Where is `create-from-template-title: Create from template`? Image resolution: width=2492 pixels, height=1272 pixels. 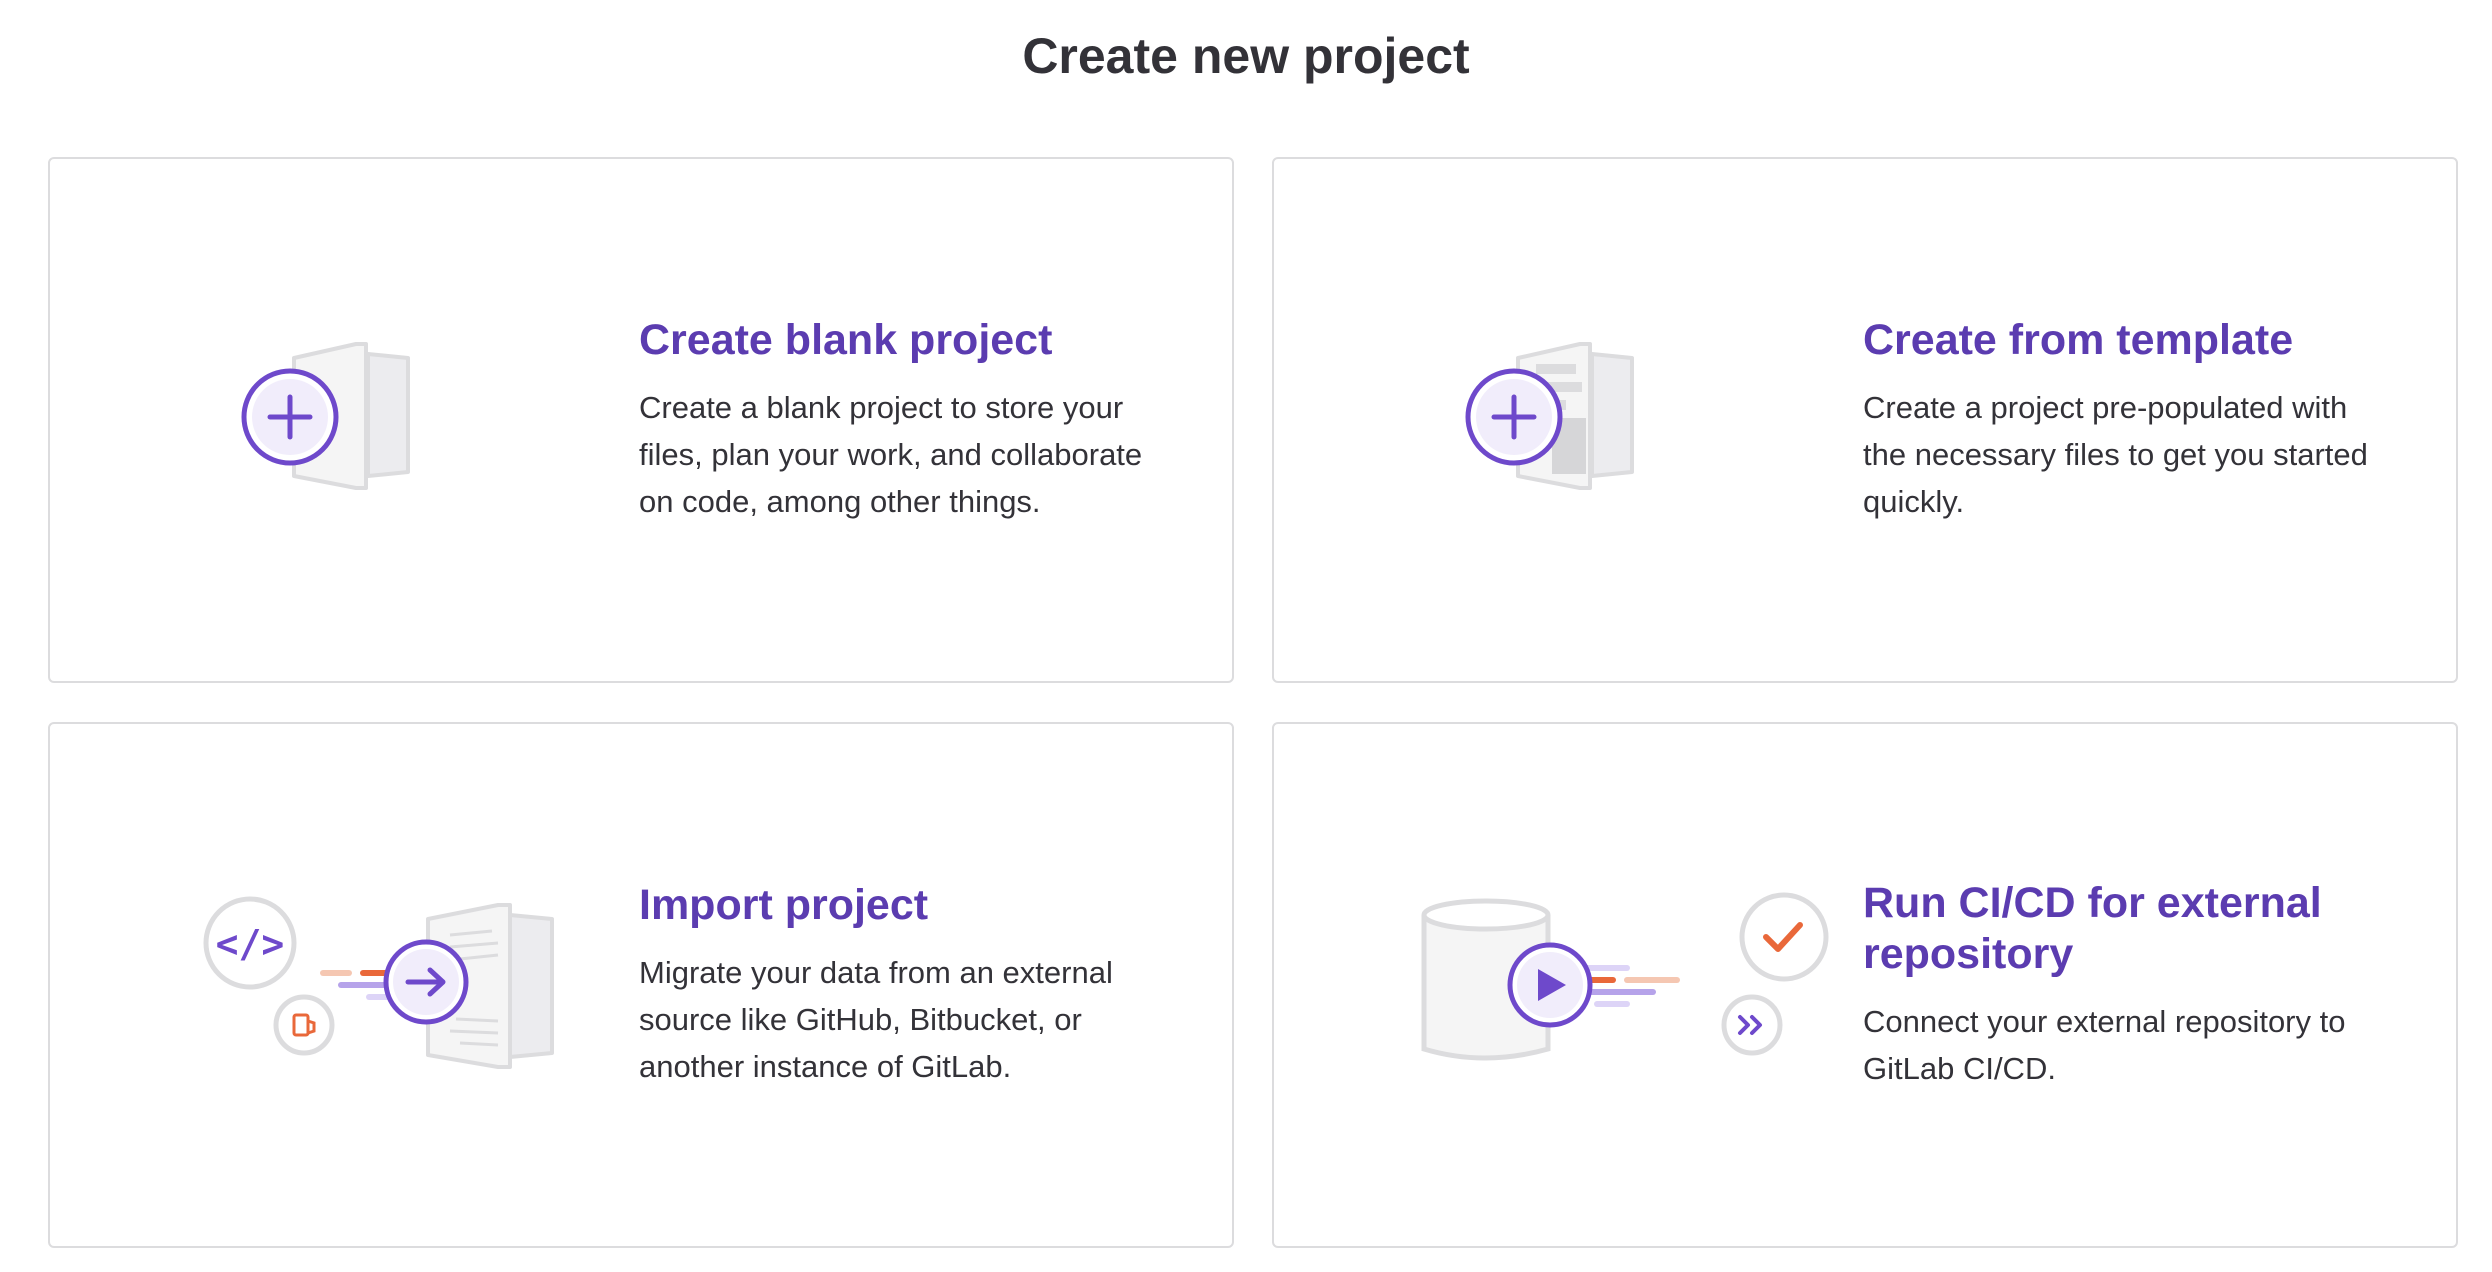
create-from-template-title: Create from template is located at coordinates (2078, 340).